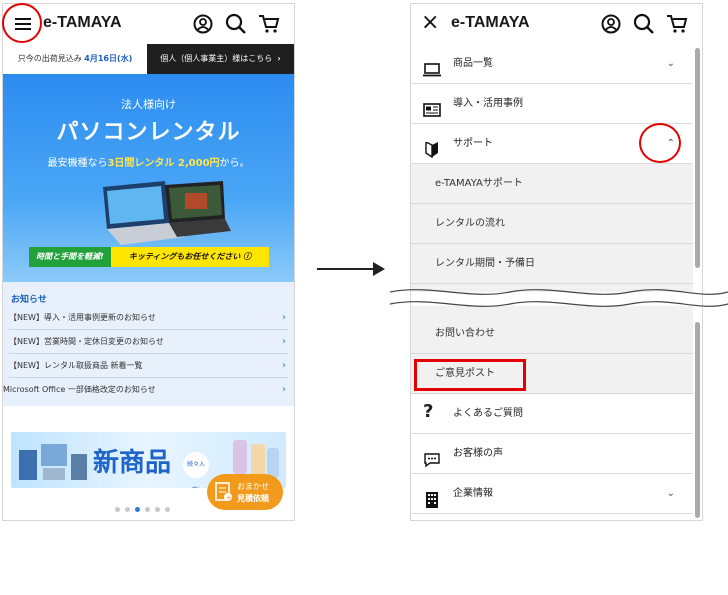 The height and width of the screenshot is (595, 728). I want to click on banner-headline: 新商品, so click(132, 463).